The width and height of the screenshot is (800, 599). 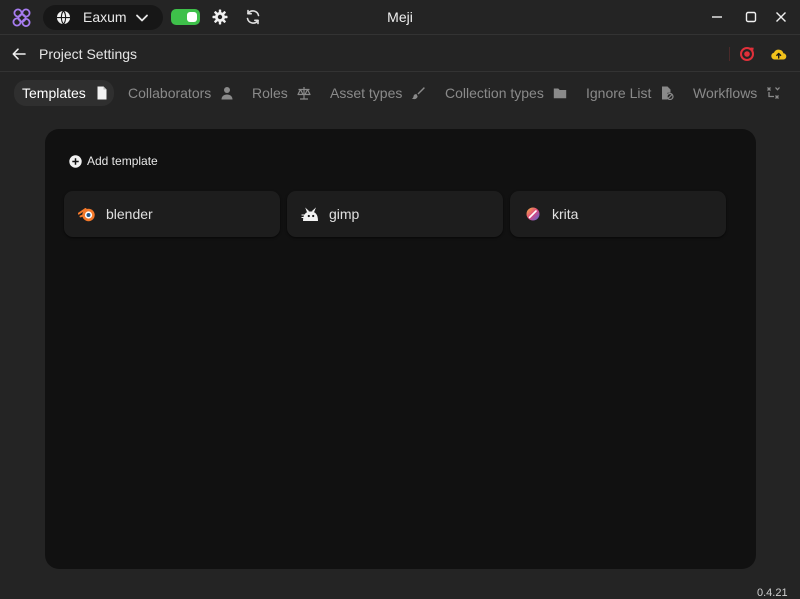 What do you see at coordinates (86, 215) in the screenshot?
I see `blender-icon` at bounding box center [86, 215].